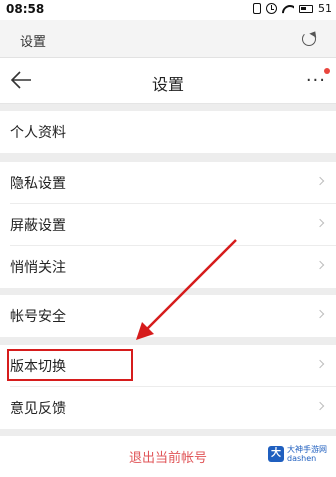 The image size is (336, 477). Describe the element at coordinates (38, 409) in the screenshot. I see `settings-item-label: 意见反馈` at that location.